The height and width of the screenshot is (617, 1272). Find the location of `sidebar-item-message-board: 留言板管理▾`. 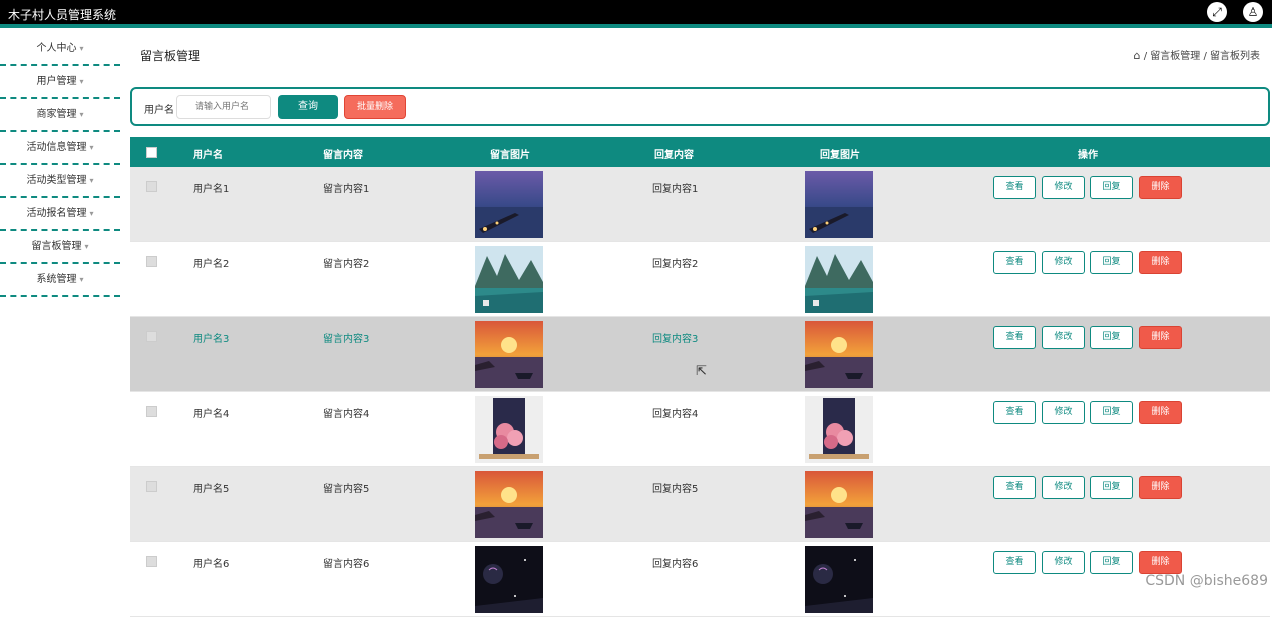

sidebar-item-message-board: 留言板管理▾ is located at coordinates (60, 247).